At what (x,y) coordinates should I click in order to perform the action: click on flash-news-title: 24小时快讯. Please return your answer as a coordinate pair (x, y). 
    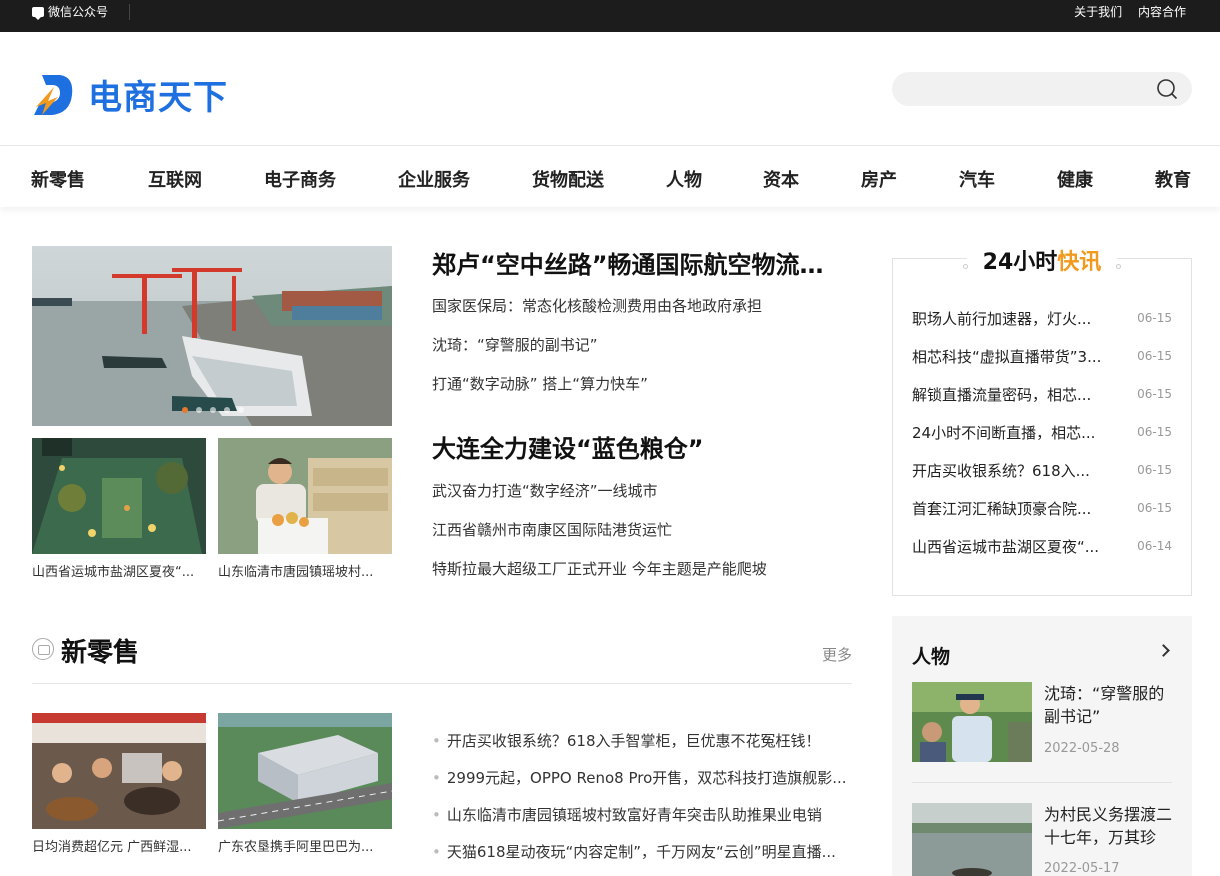
    Looking at the image, I should click on (1042, 260).